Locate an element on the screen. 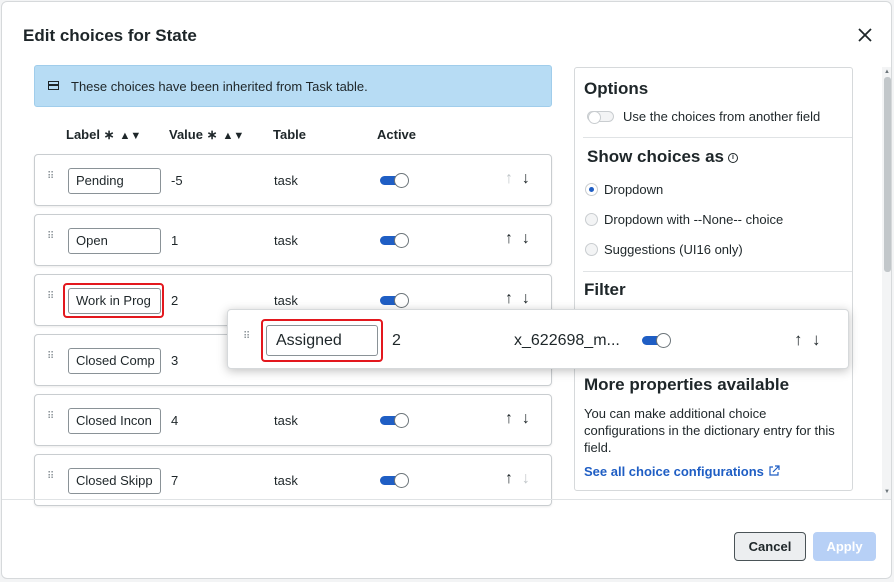  value-cell: 4 is located at coordinates (175, 420).